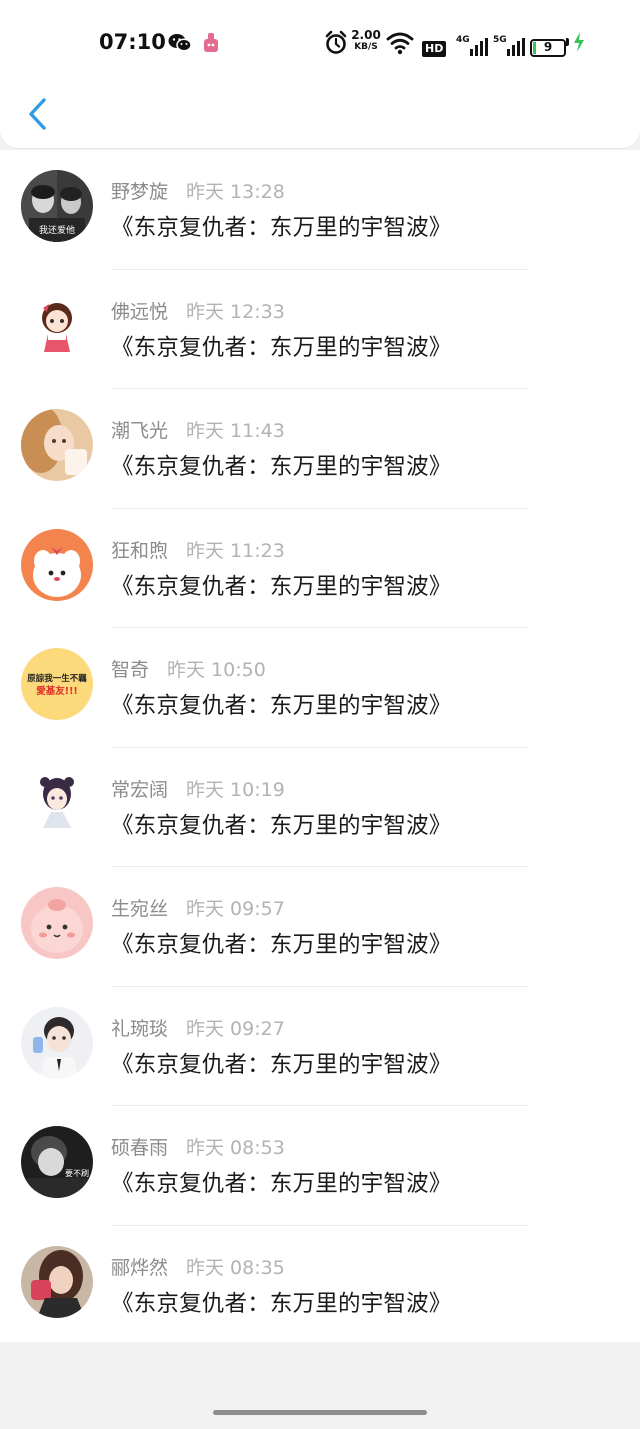 The height and width of the screenshot is (1429, 640). I want to click on avatar-text: 愛基友!!!, so click(57, 691).